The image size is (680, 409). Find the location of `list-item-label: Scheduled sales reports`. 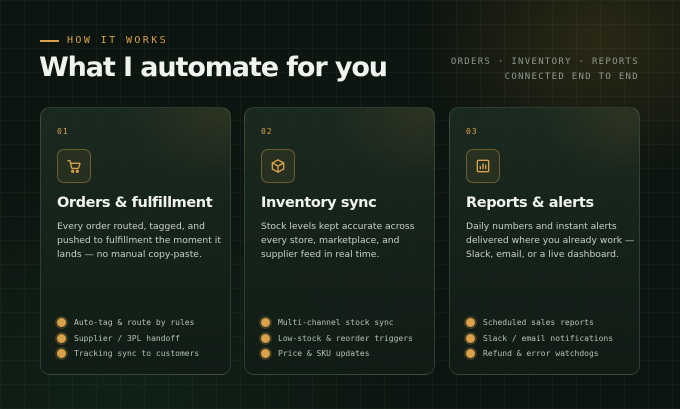

list-item-label: Scheduled sales reports is located at coordinates (538, 323).